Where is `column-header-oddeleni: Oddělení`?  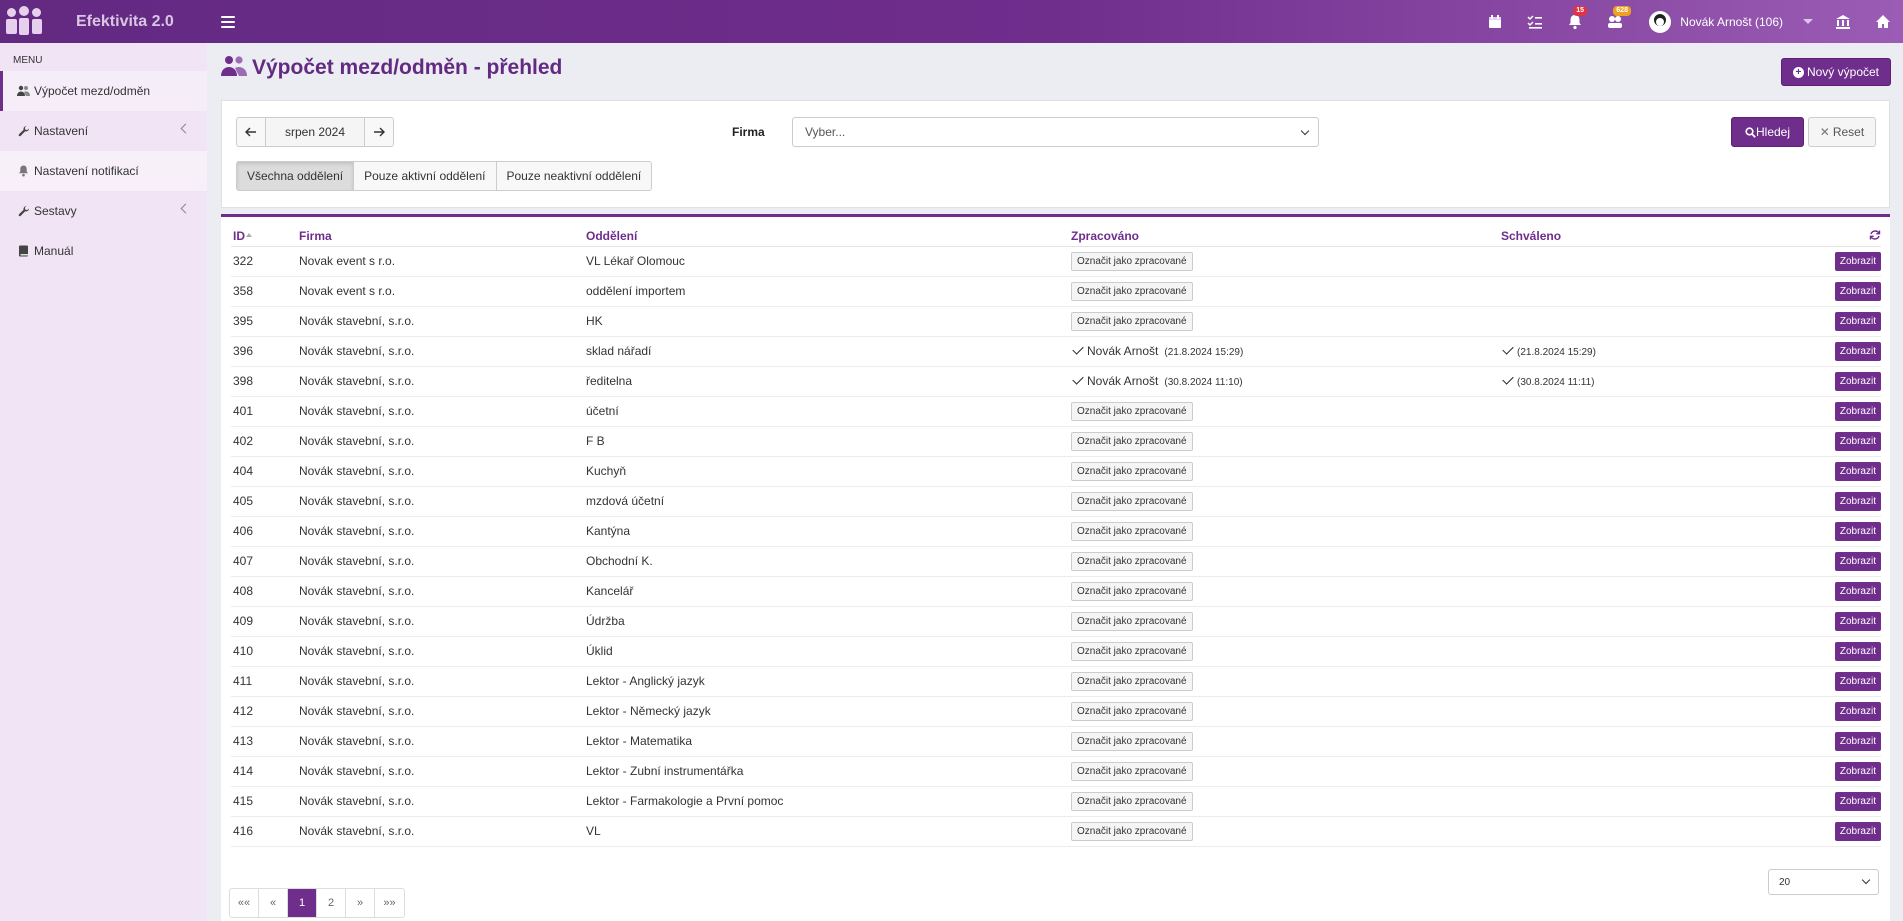
column-header-oddeleni: Oddělení is located at coordinates (828, 237).